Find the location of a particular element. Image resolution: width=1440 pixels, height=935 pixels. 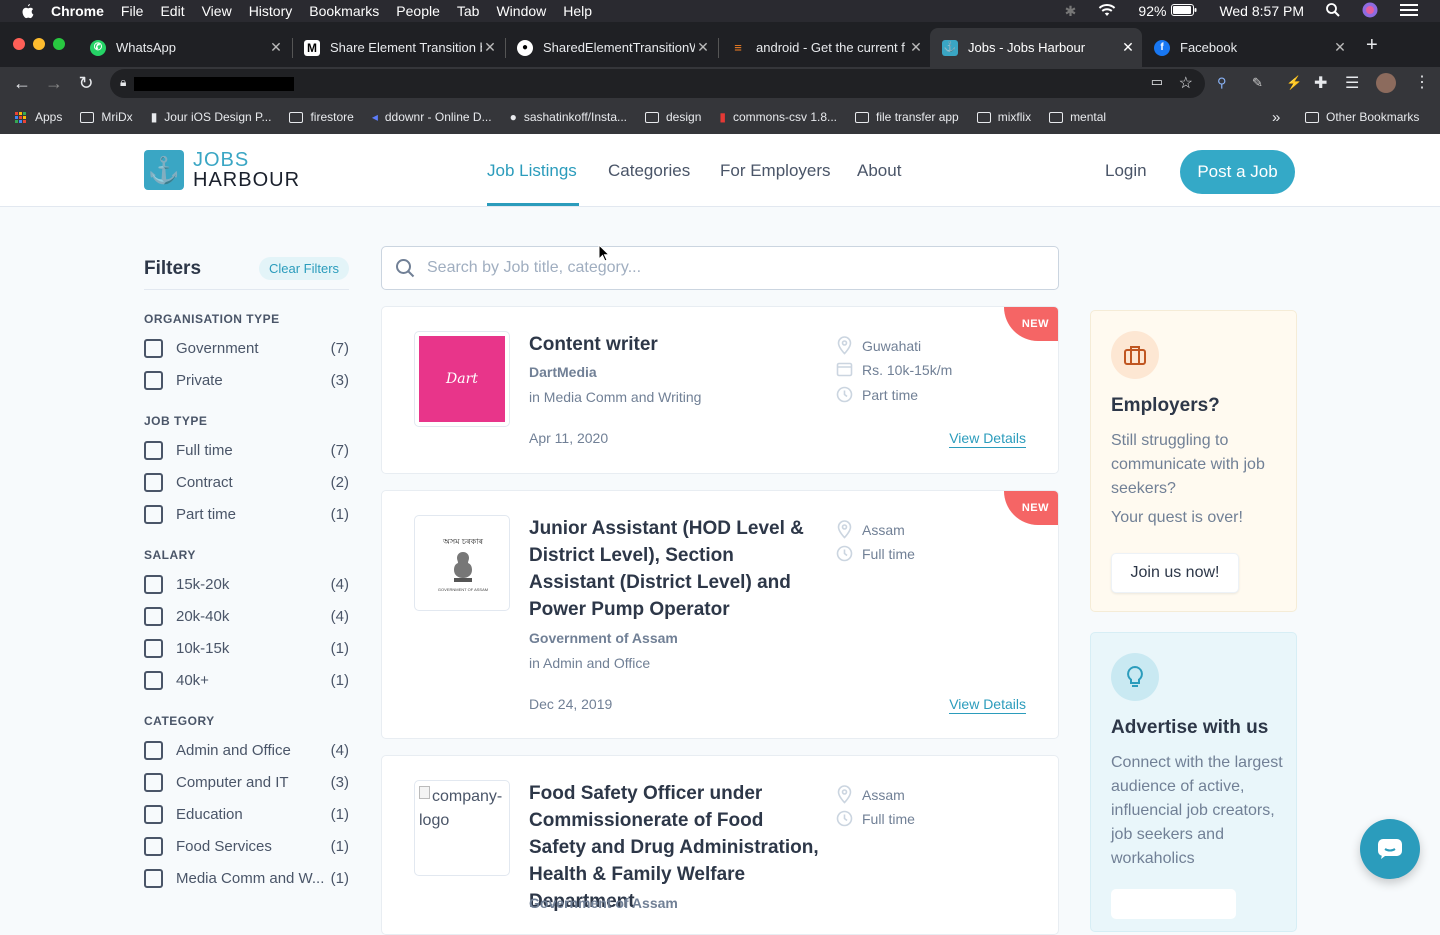

chat-widget-button is located at coordinates (1390, 849).